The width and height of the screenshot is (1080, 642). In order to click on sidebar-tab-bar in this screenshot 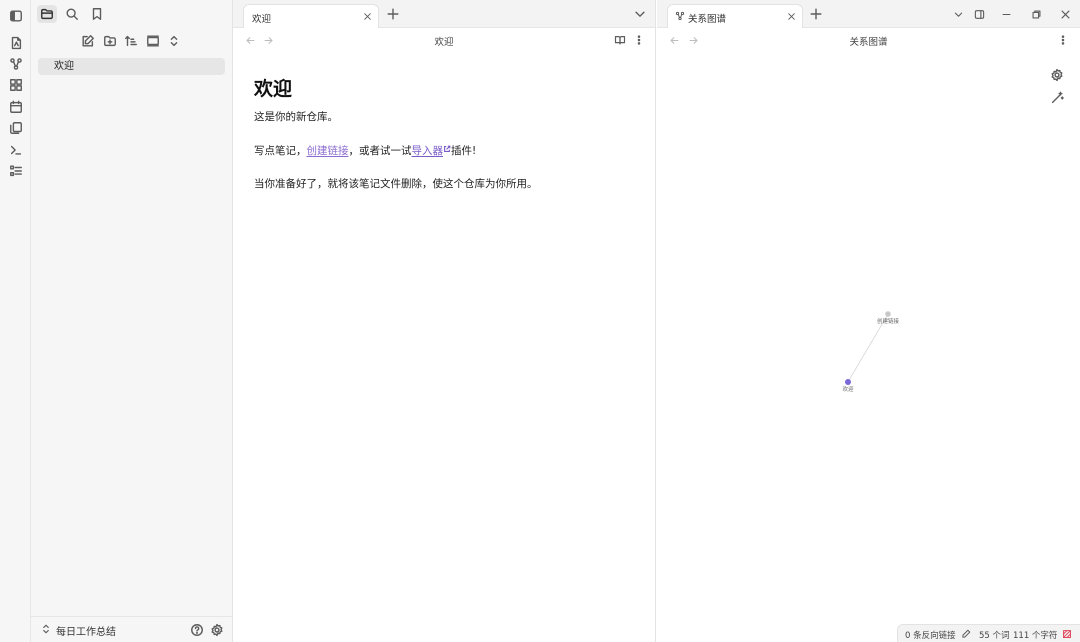, I will do `click(131, 14)`.